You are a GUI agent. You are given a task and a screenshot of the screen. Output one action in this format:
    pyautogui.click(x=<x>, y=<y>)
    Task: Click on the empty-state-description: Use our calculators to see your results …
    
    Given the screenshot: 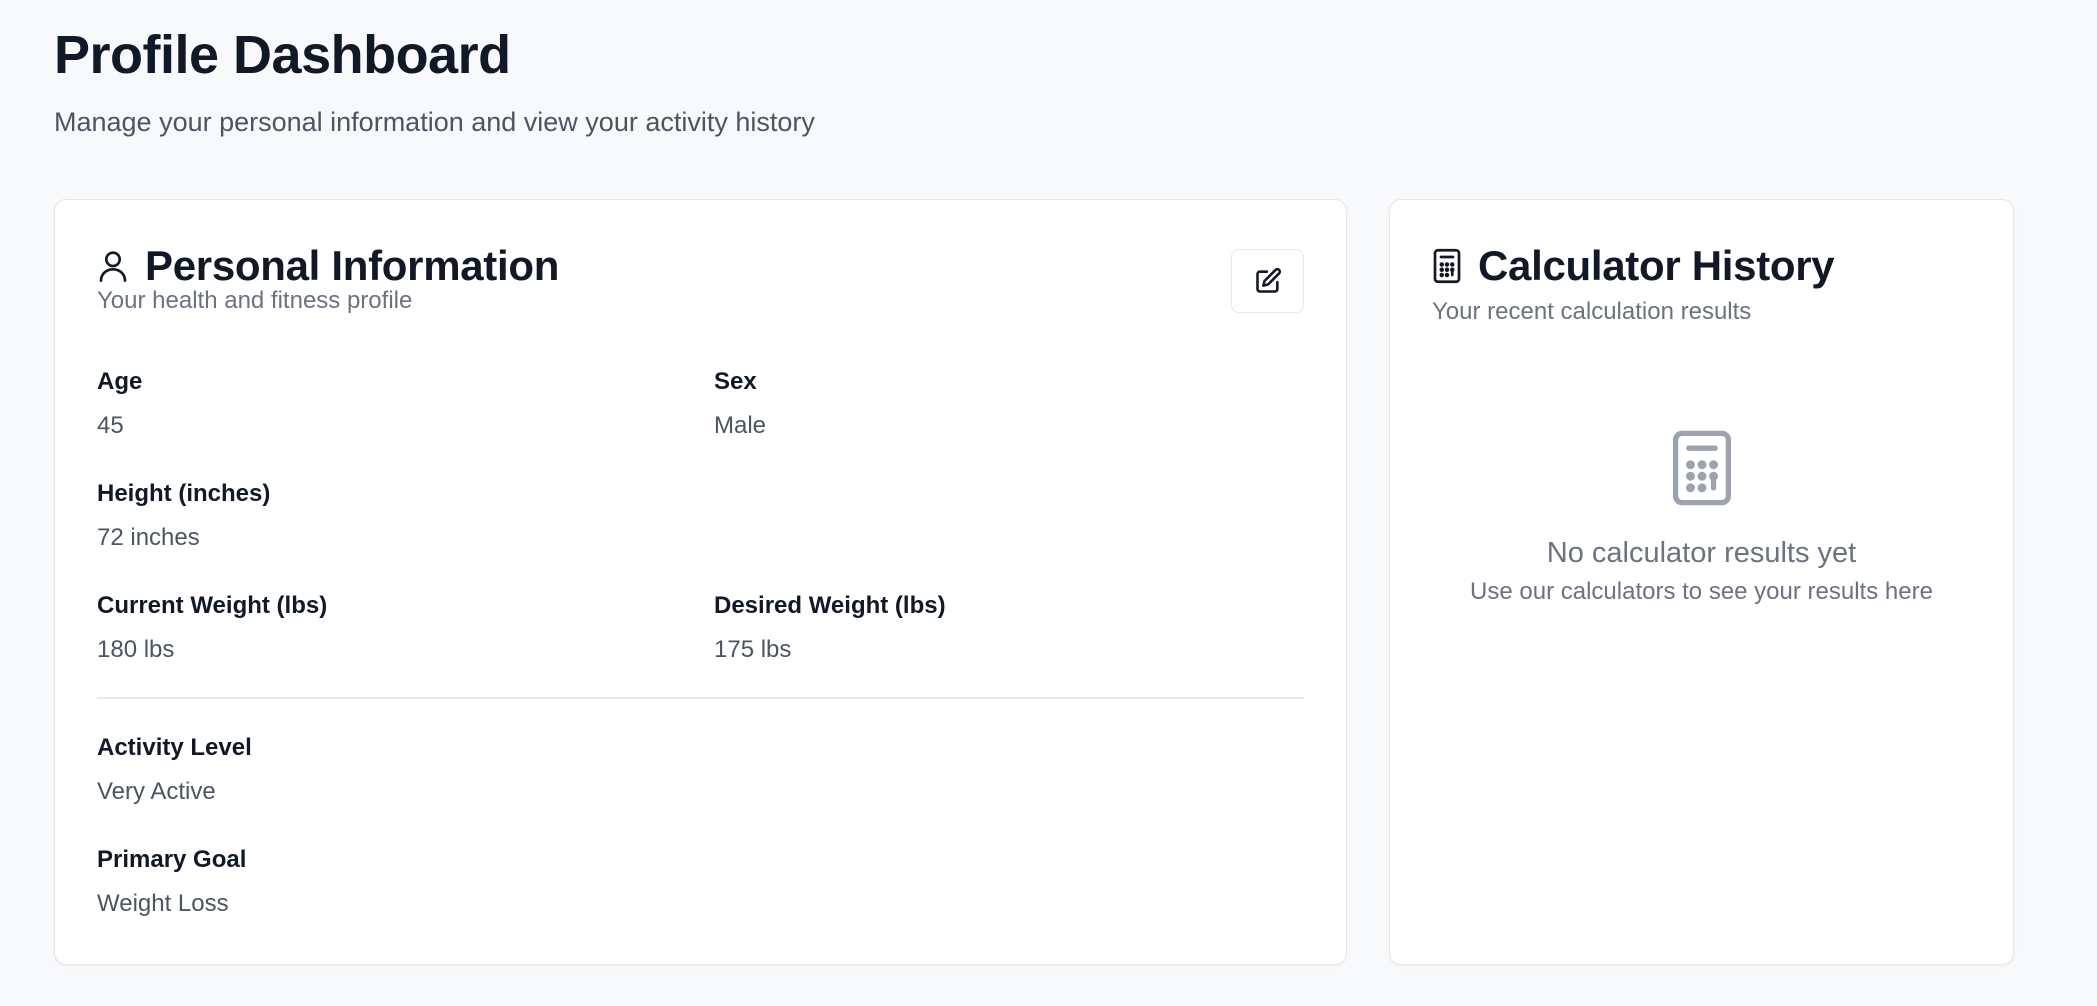 What is the action you would take?
    pyautogui.click(x=1701, y=591)
    